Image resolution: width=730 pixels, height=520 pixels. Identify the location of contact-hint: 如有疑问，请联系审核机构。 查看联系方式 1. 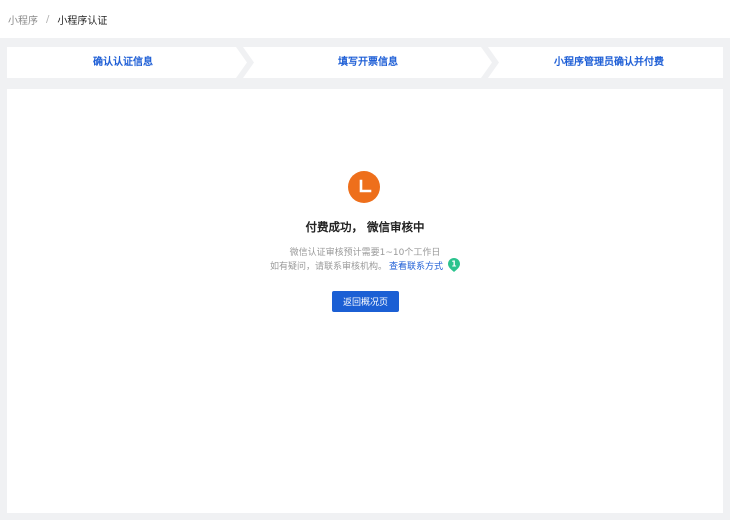
(365, 265).